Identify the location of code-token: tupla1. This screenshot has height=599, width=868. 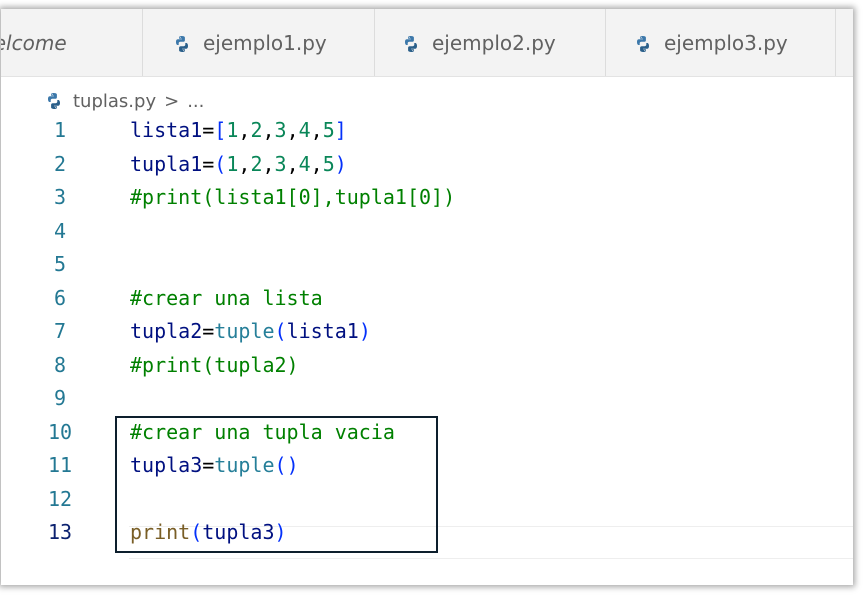
(166, 163).